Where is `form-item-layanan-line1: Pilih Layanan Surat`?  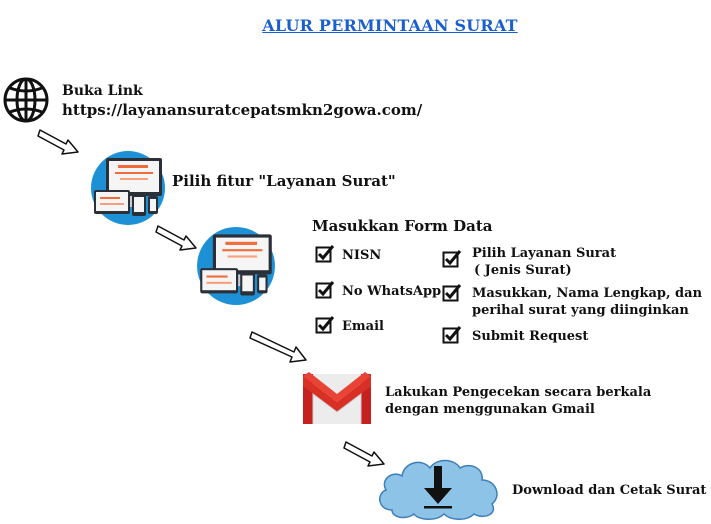 form-item-layanan-line1: Pilih Layanan Surat is located at coordinates (544, 253).